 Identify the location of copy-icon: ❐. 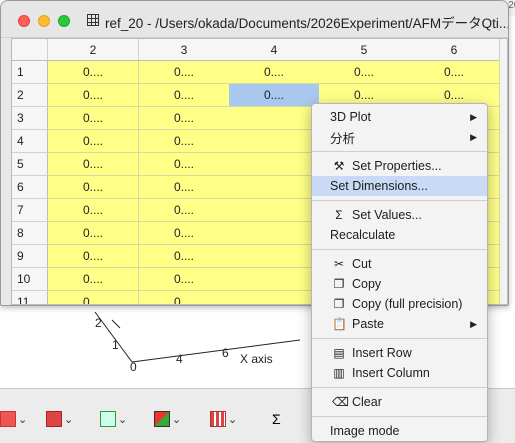
(339, 284).